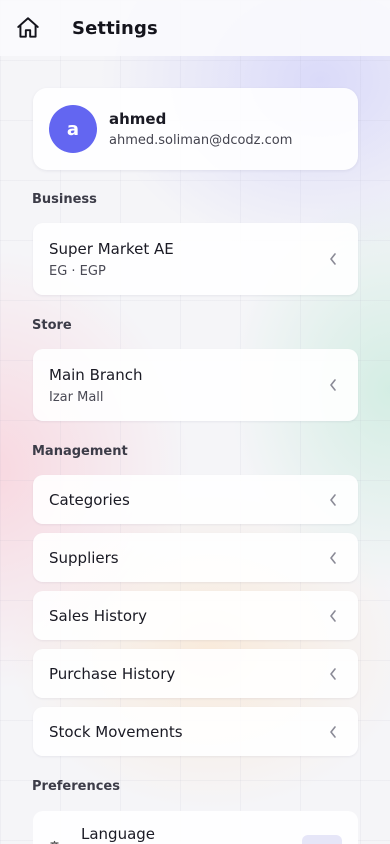 The image size is (390, 844). I want to click on store-selector-text: Main Branch Izar Mall, so click(203, 385).